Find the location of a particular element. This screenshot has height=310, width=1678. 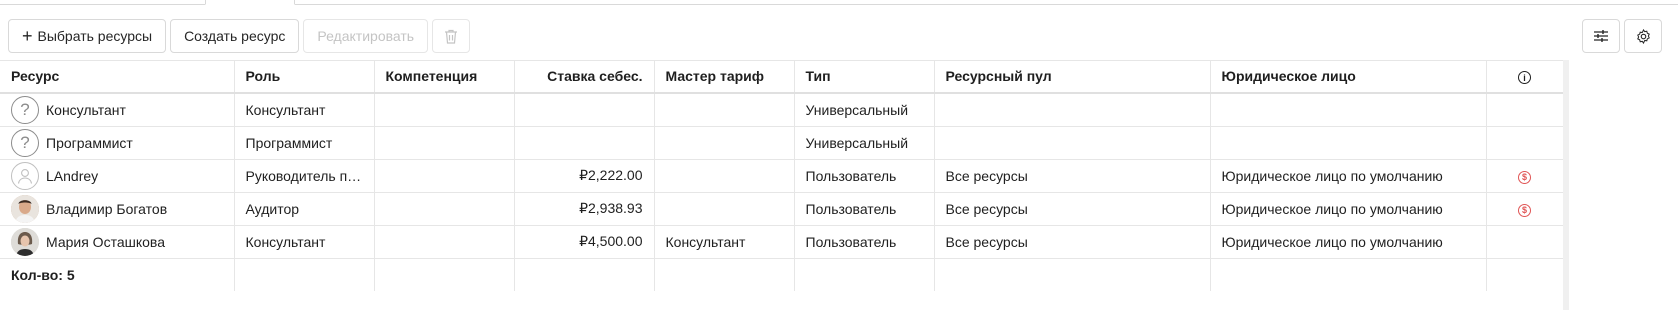

column-header-master-rate: Мастер тариф is located at coordinates (724, 77).